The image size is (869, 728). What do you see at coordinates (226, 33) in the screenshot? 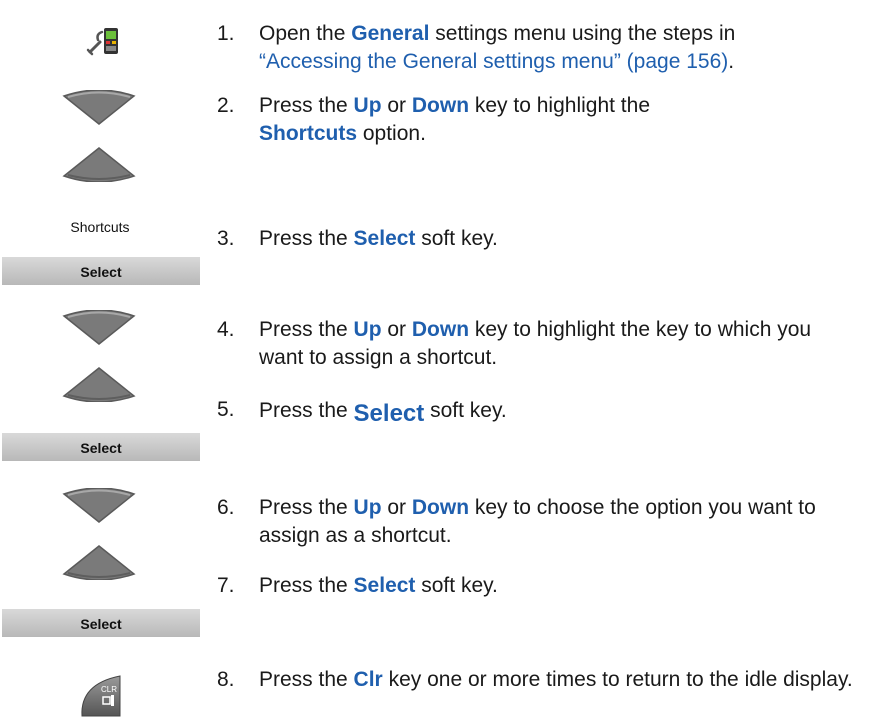
I see `step-number: 1.` at bounding box center [226, 33].